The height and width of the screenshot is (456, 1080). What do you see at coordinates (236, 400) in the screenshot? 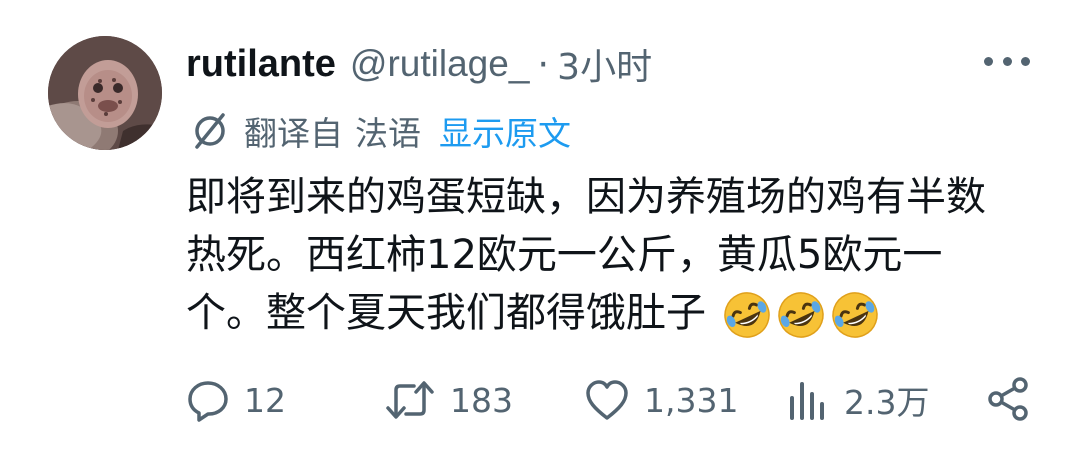
I see `reply-button: 12` at bounding box center [236, 400].